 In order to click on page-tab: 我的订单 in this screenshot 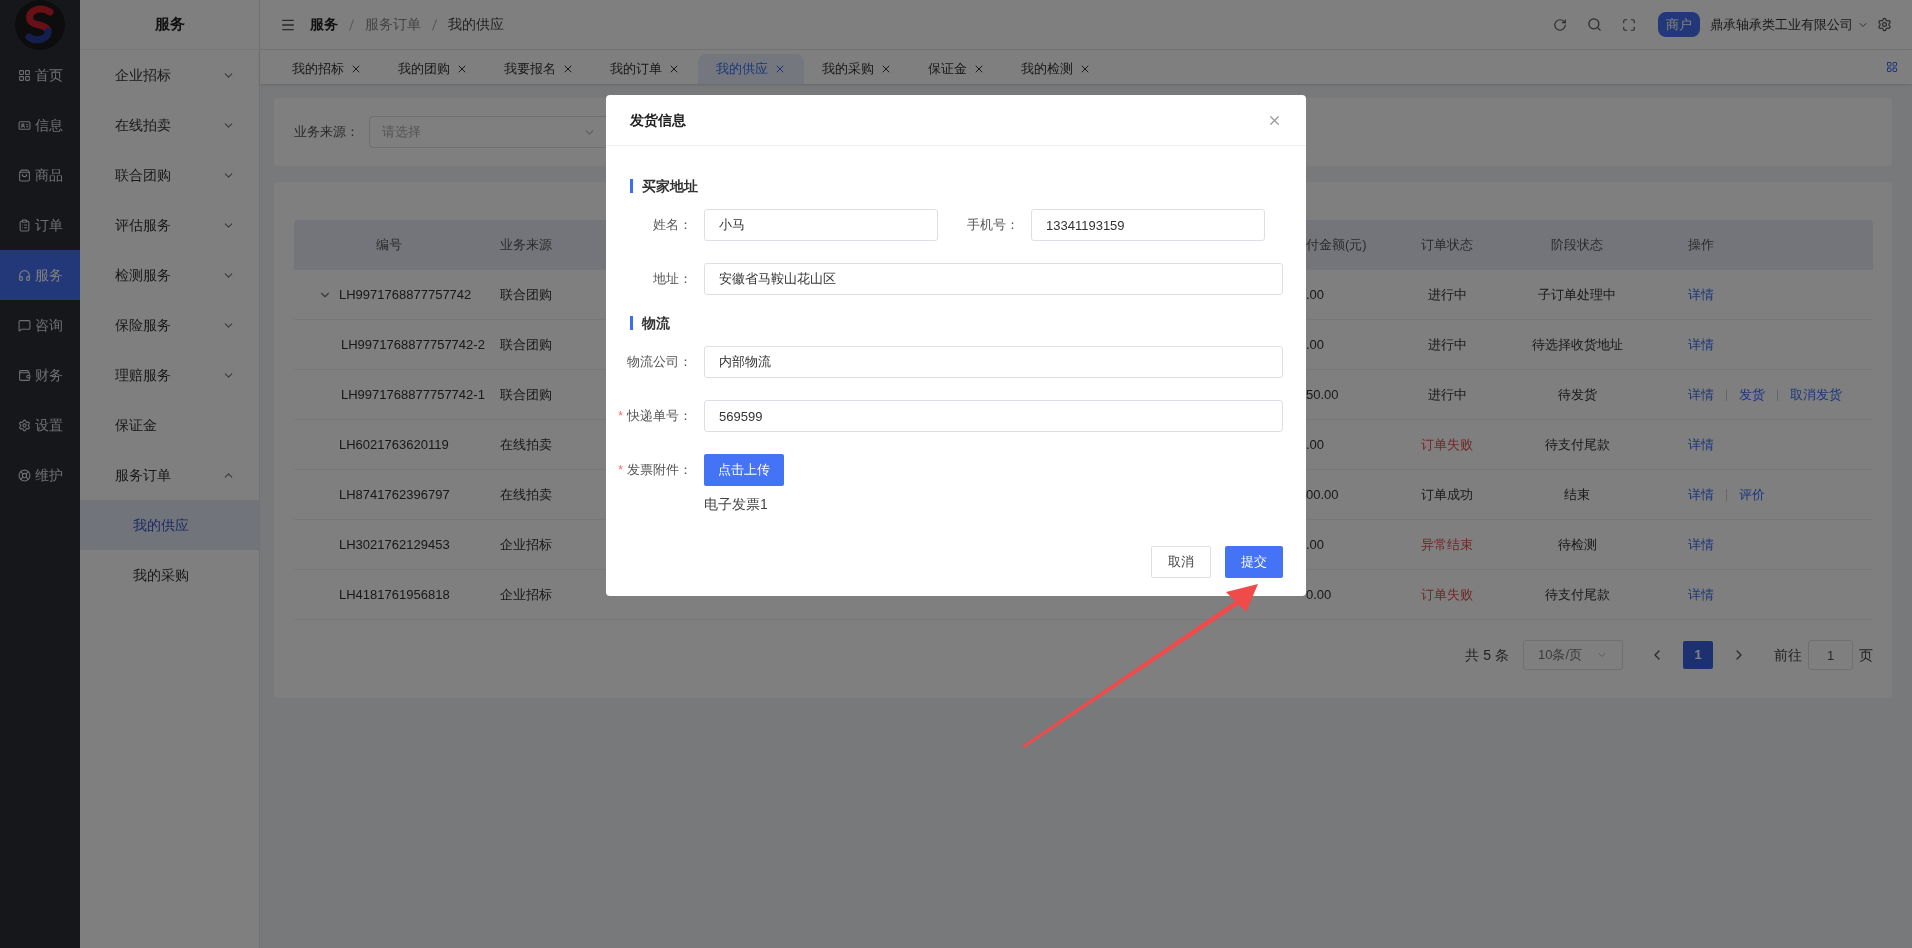, I will do `click(645, 69)`.